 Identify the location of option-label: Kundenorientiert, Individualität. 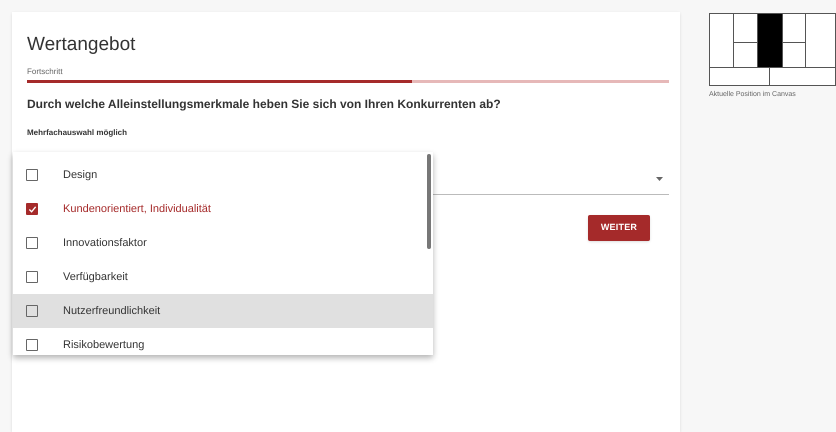
(137, 209).